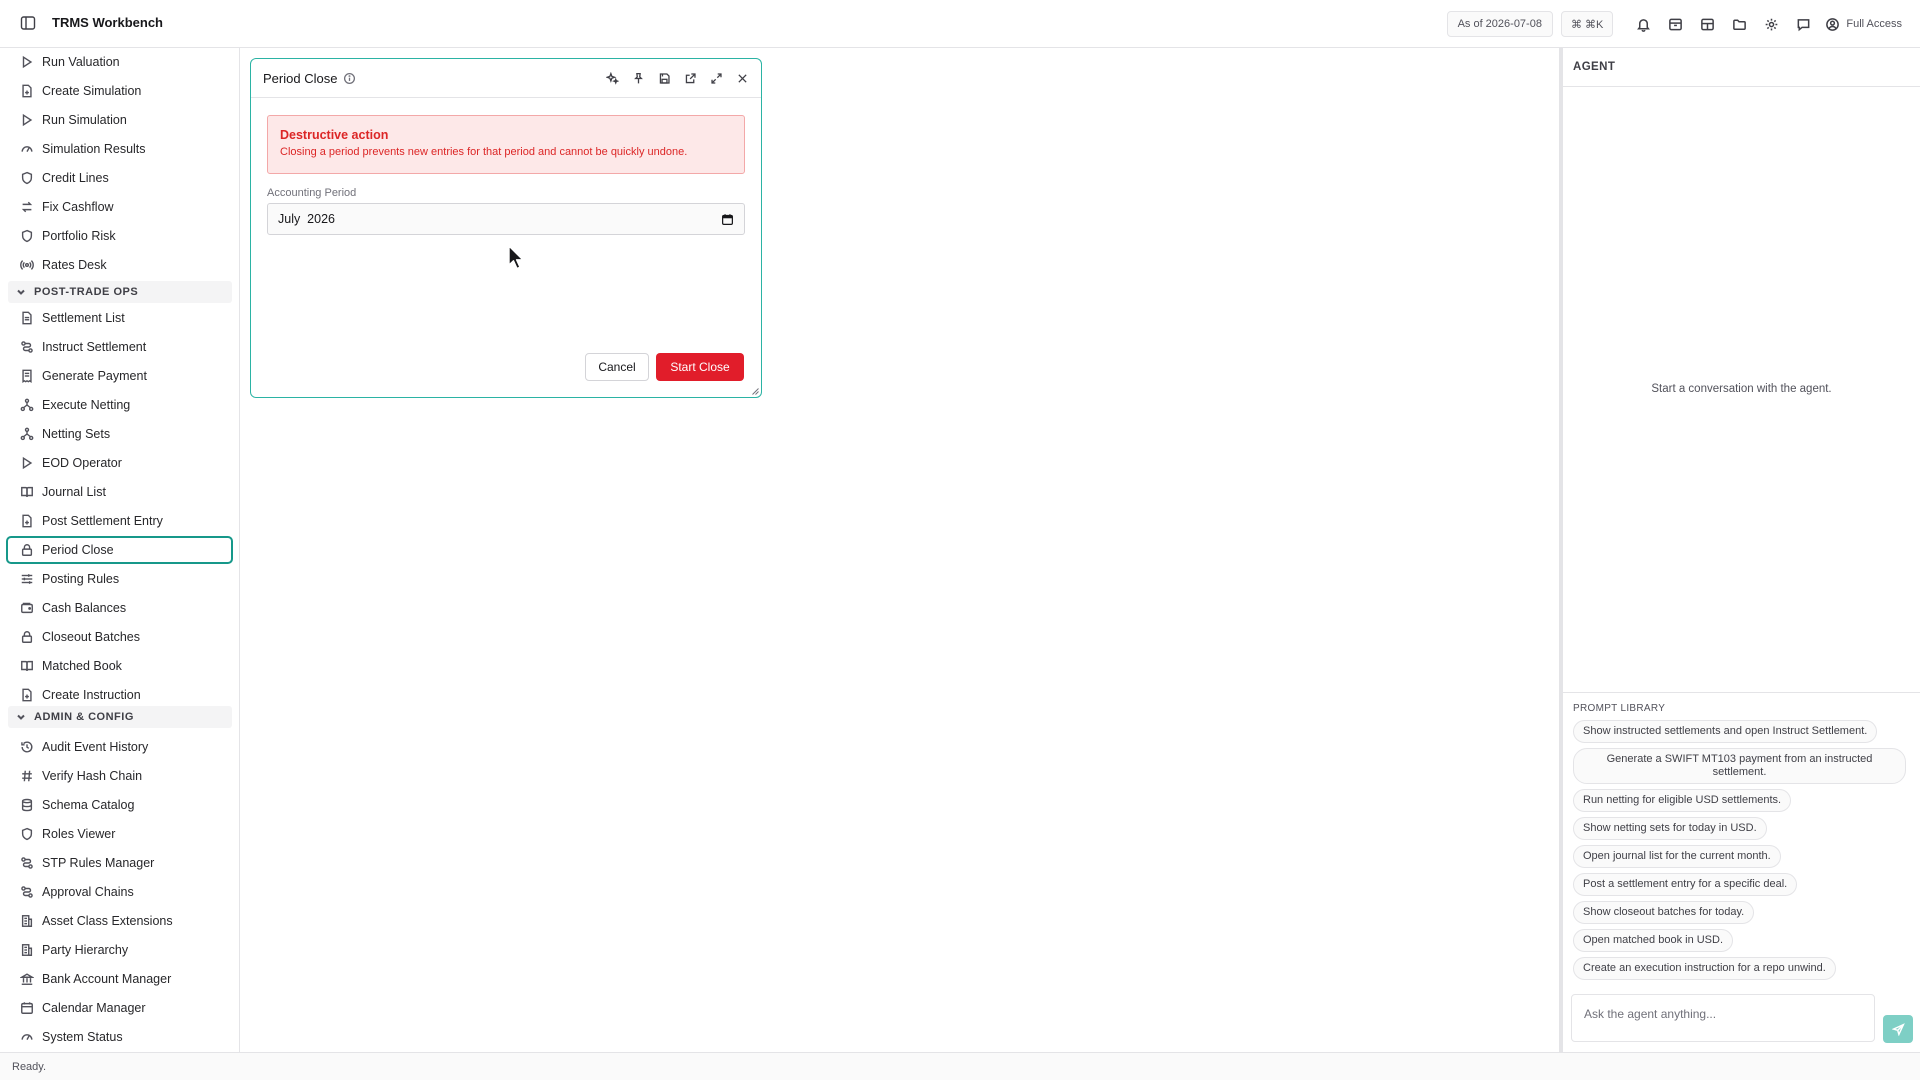 This screenshot has height=1080, width=1920. I want to click on accounting-period-label: Accounting Period, so click(312, 193).